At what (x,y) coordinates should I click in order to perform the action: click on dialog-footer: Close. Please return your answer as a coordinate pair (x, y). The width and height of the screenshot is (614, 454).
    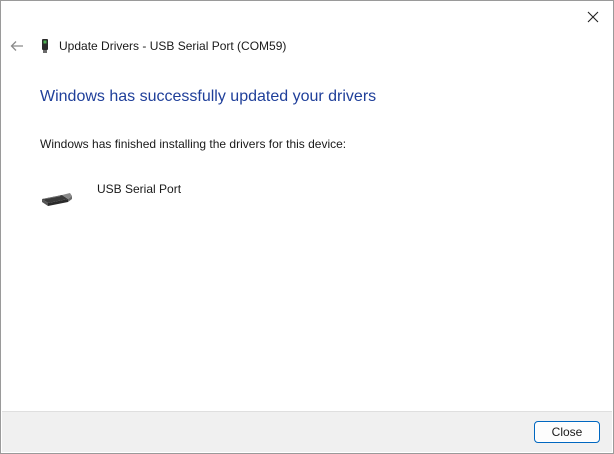
    Looking at the image, I should click on (307, 431).